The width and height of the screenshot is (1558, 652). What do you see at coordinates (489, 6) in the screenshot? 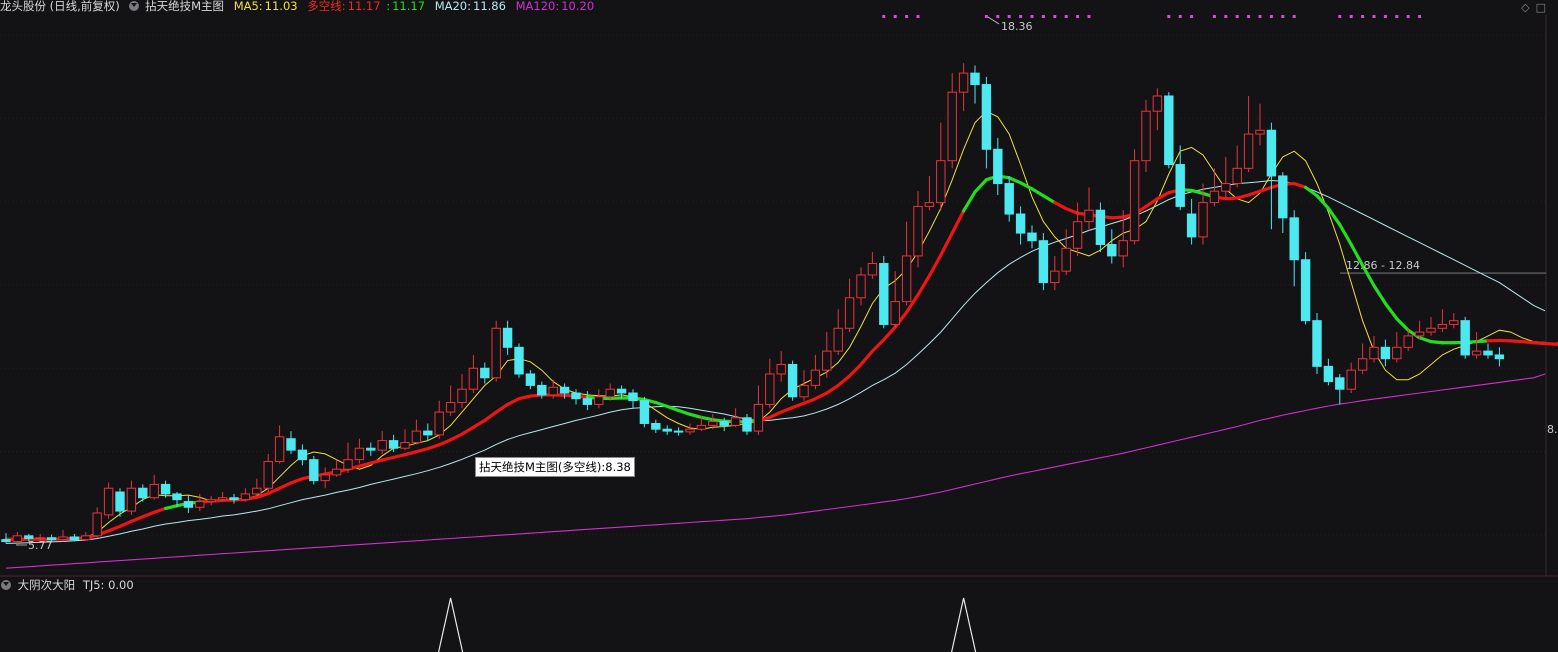
I see `ma20-value: 11.86` at bounding box center [489, 6].